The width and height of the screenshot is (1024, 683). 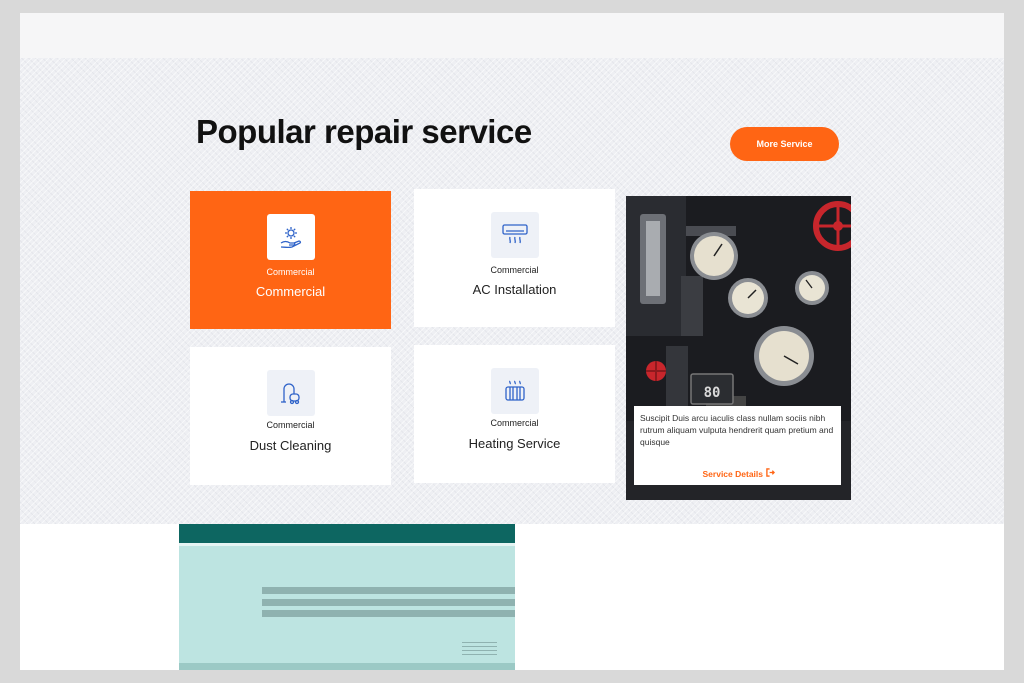 I want to click on service-card-heating-service: Commercial Heating Service, so click(x=514, y=414).